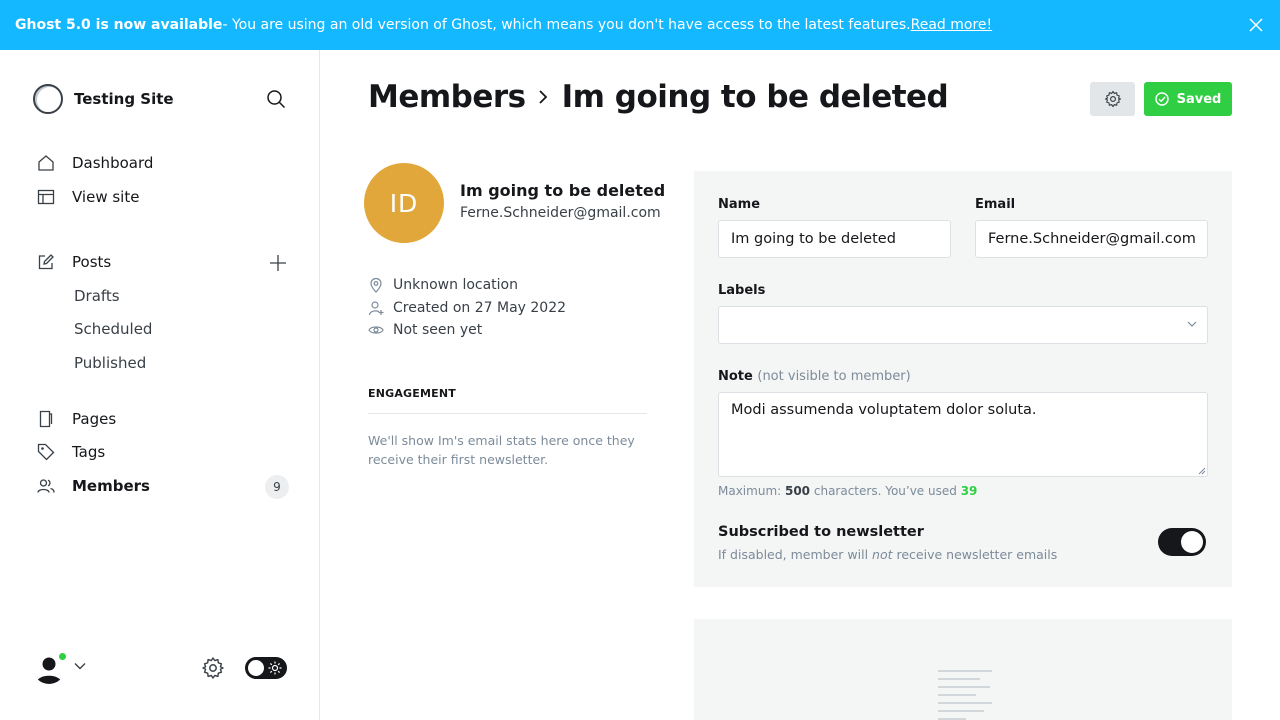  What do you see at coordinates (882, 554) in the screenshot?
I see `newsletter-desc-em: not` at bounding box center [882, 554].